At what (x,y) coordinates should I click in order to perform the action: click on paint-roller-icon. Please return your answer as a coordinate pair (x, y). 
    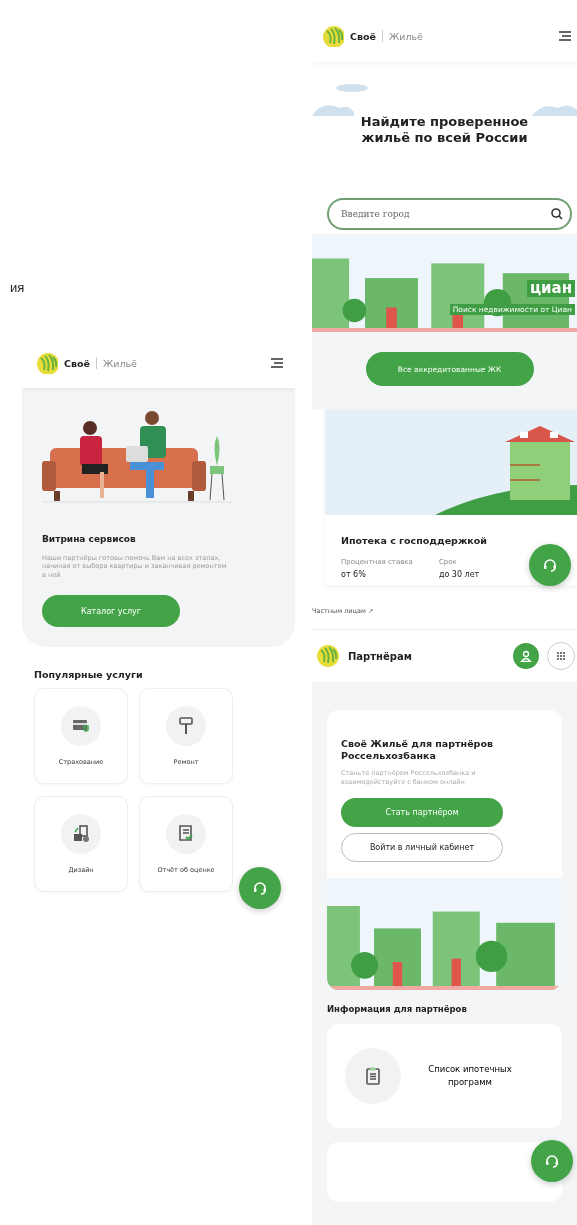
    Looking at the image, I should click on (186, 726).